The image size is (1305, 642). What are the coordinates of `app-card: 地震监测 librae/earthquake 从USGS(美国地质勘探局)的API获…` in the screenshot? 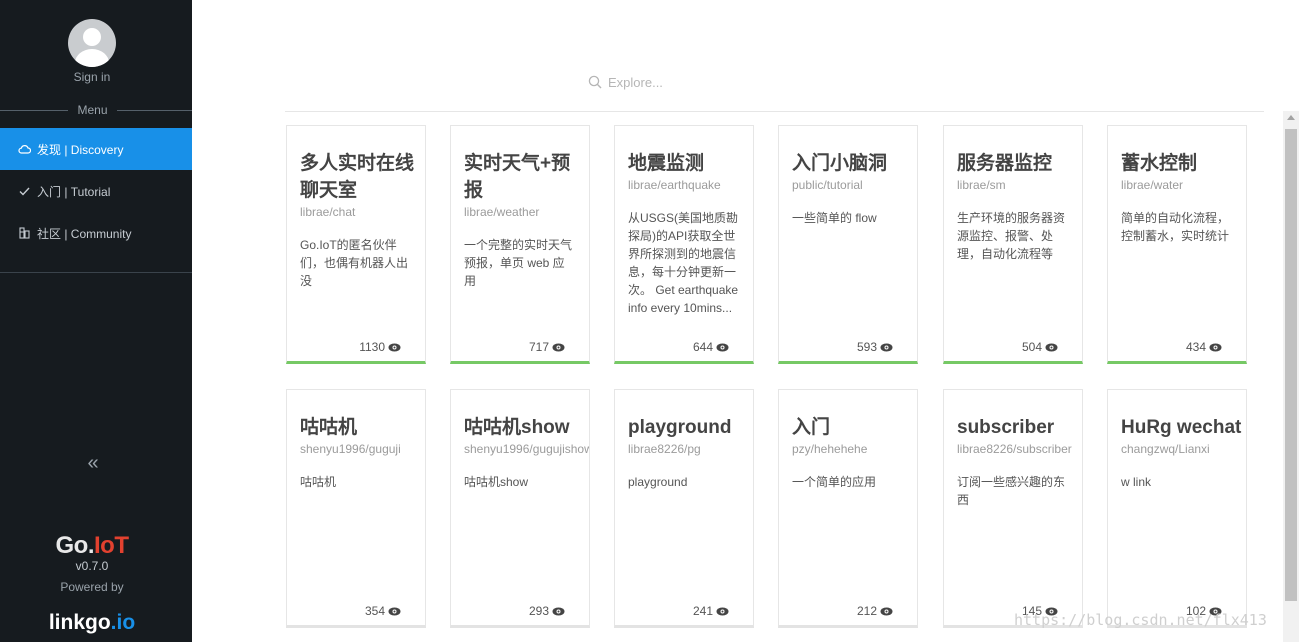 It's located at (684, 244).